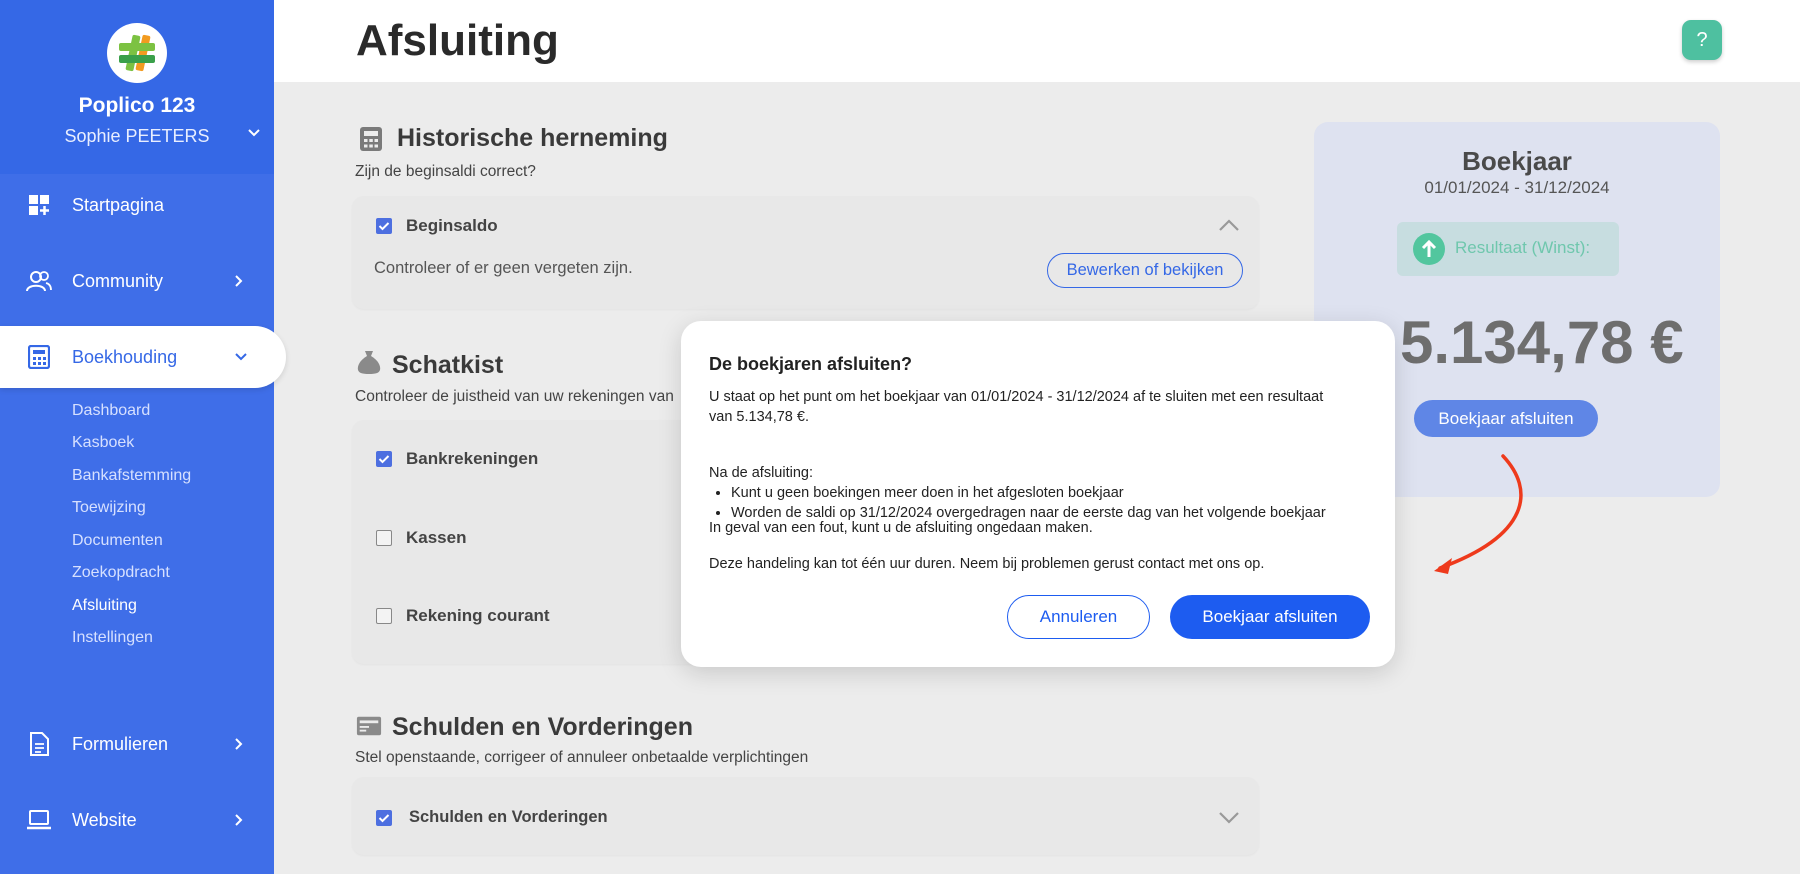 The width and height of the screenshot is (1800, 874). Describe the element at coordinates (117, 541) in the screenshot. I see `sub-item-documenten: Documenten` at that location.